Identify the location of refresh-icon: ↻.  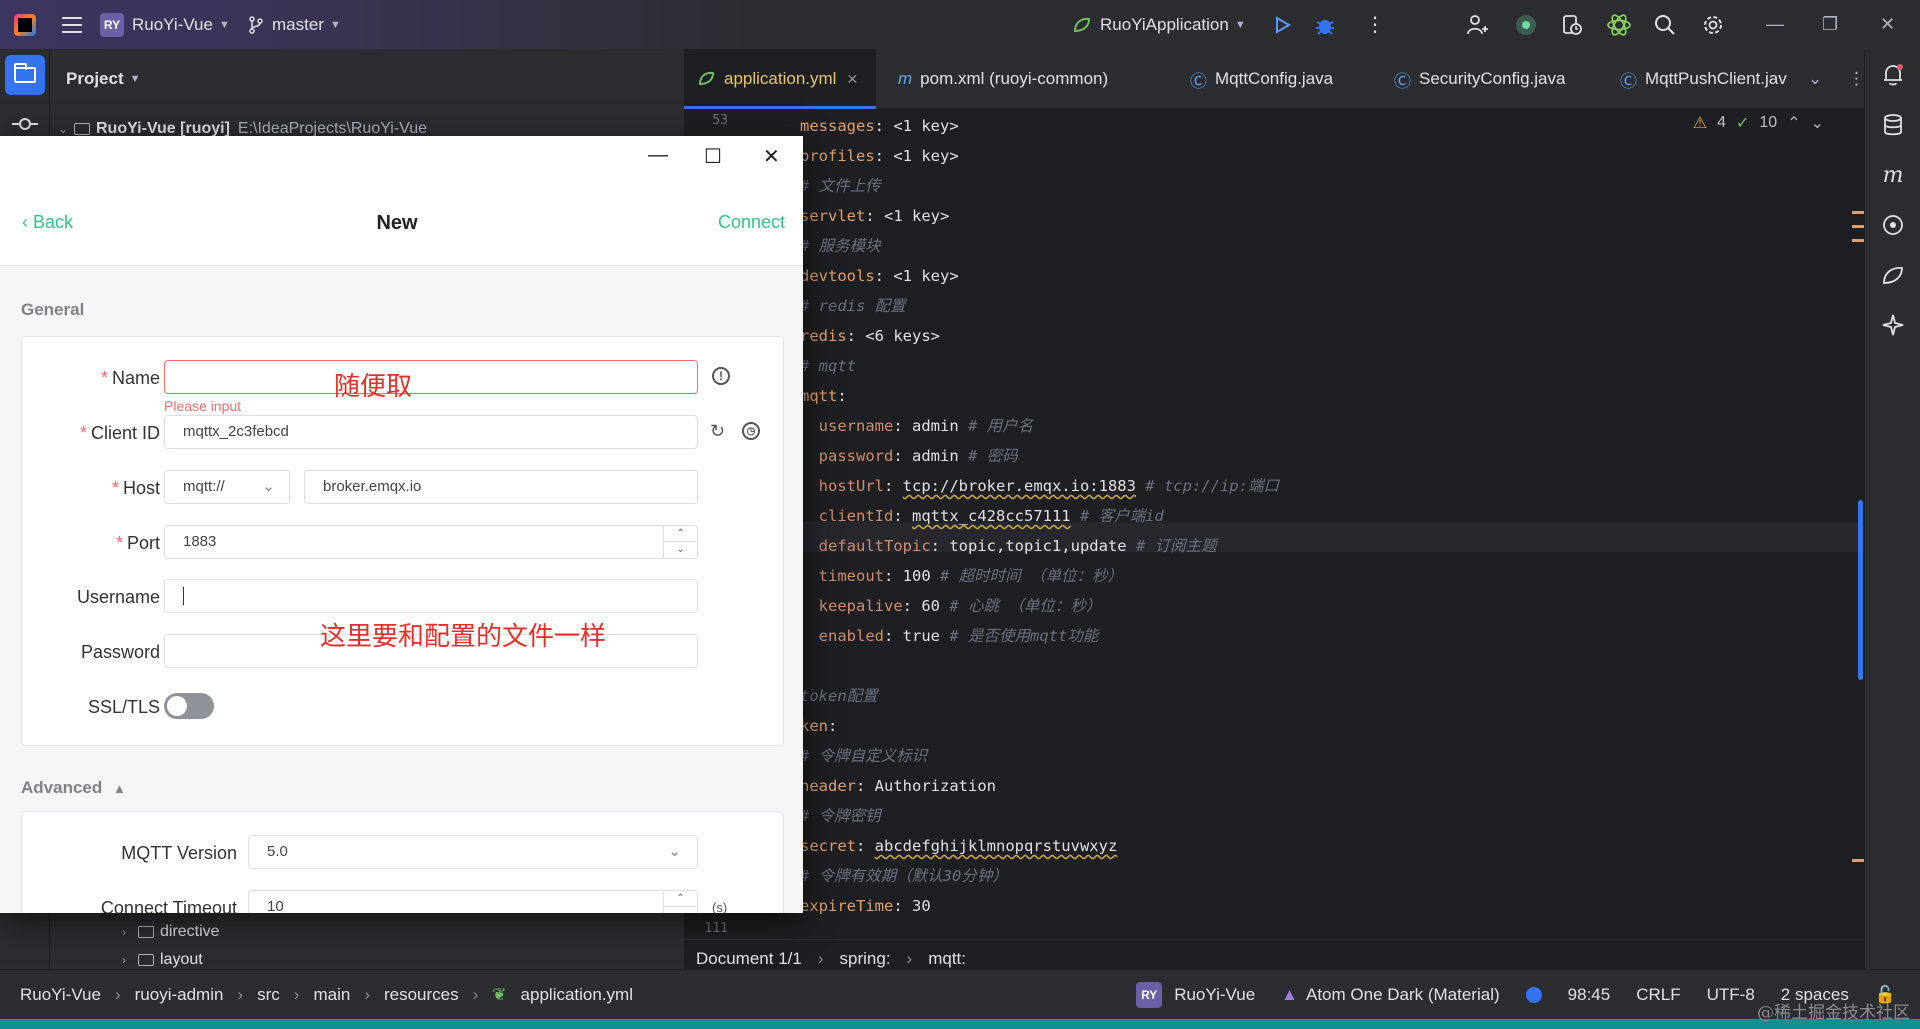
(717, 431).